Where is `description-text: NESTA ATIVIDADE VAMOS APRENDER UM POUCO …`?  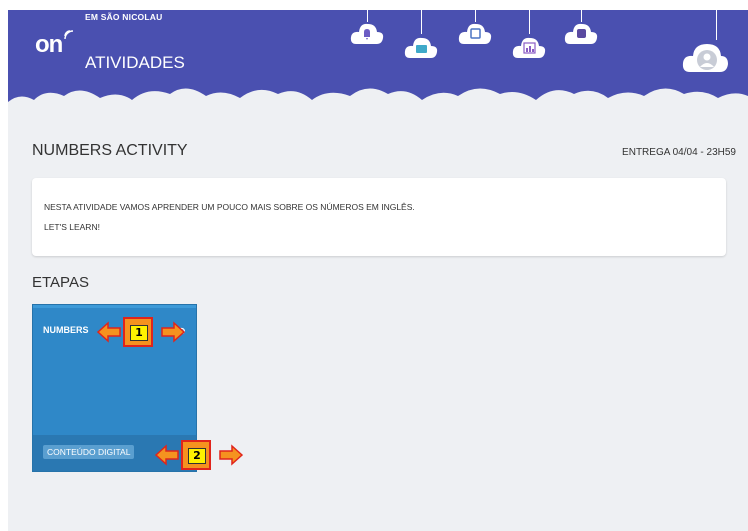
description-text: NESTA ATIVIDADE VAMOS APRENDER UM POUCO … is located at coordinates (229, 207).